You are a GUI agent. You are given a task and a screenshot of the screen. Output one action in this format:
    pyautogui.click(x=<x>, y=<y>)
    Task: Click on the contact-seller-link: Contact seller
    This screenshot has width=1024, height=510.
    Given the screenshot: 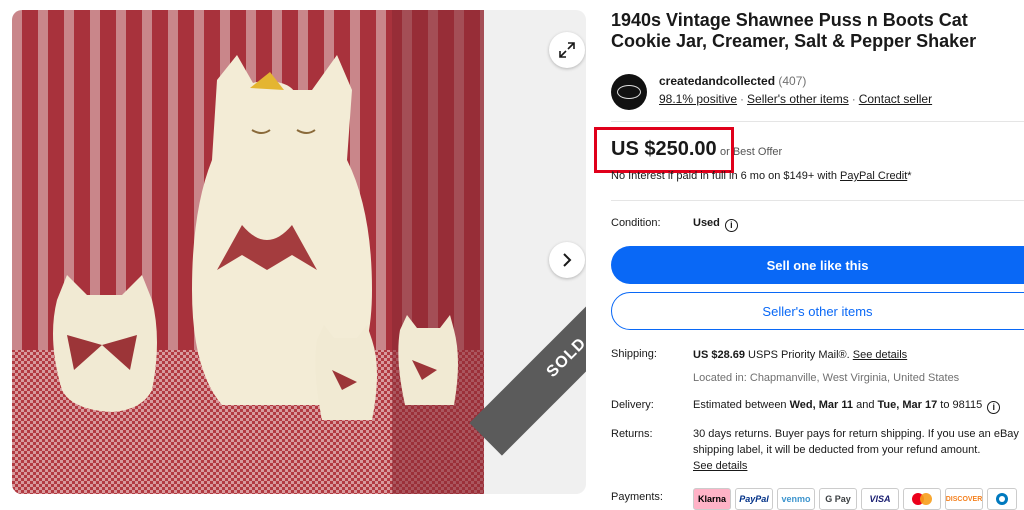 What is the action you would take?
    pyautogui.click(x=895, y=99)
    